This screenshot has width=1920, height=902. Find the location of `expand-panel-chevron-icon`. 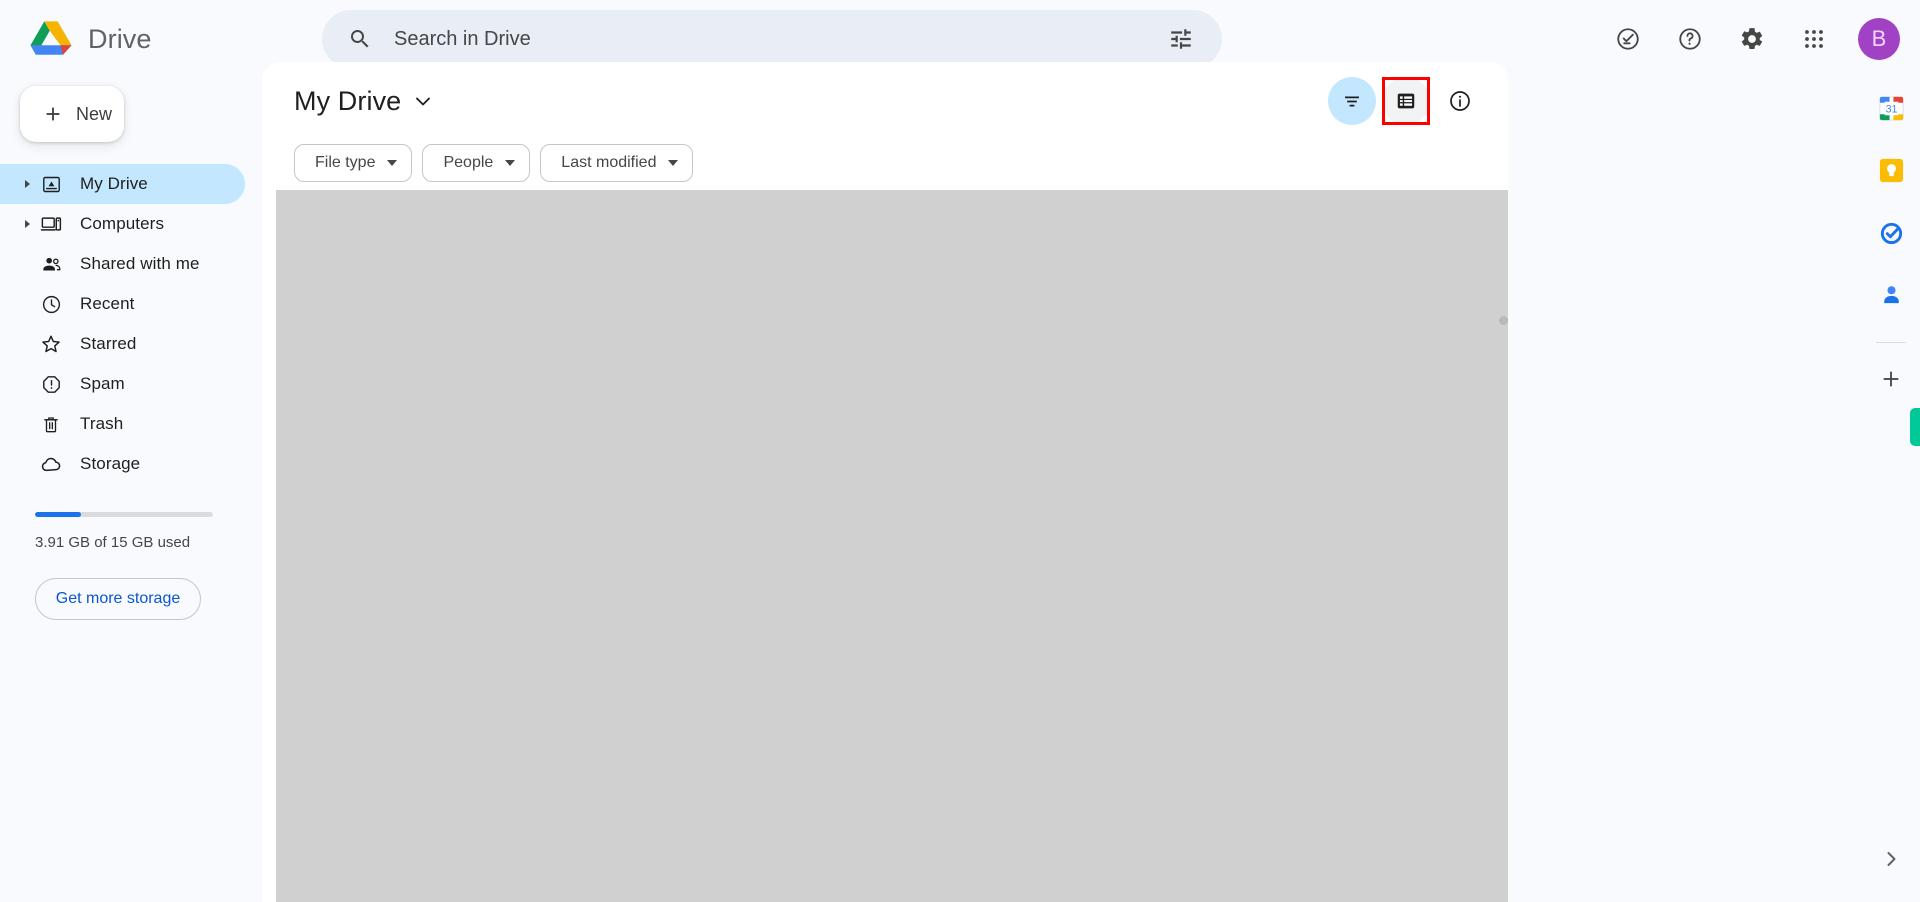

expand-panel-chevron-icon is located at coordinates (1891, 859).